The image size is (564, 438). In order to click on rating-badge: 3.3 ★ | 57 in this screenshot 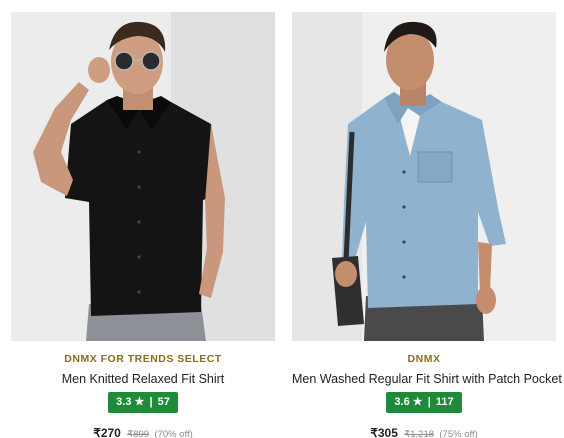, I will do `click(143, 402)`.